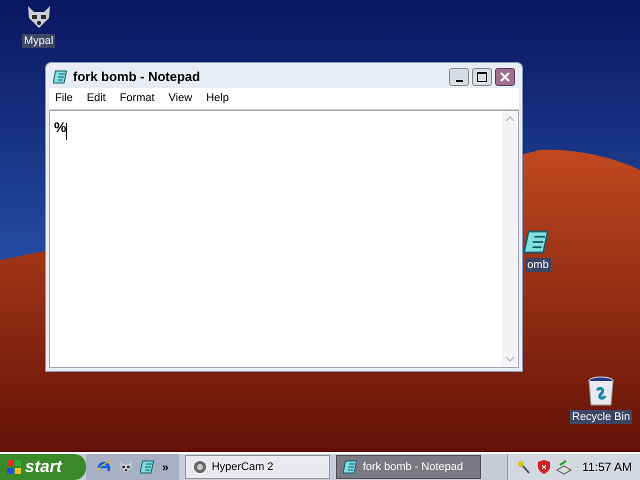 The width and height of the screenshot is (640, 480). I want to click on menu-item: File, so click(64, 98).